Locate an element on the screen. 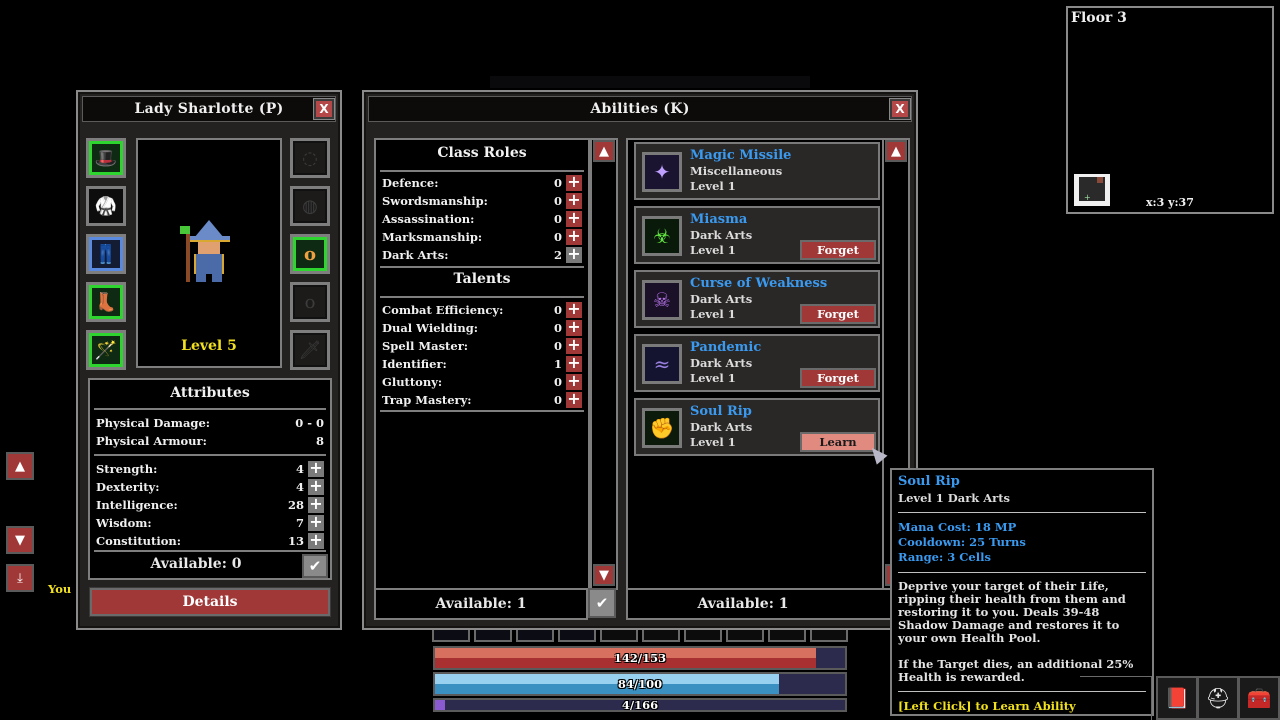 The image size is (1280, 720). talent-row: Identifier: 1 + is located at coordinates (482, 364).